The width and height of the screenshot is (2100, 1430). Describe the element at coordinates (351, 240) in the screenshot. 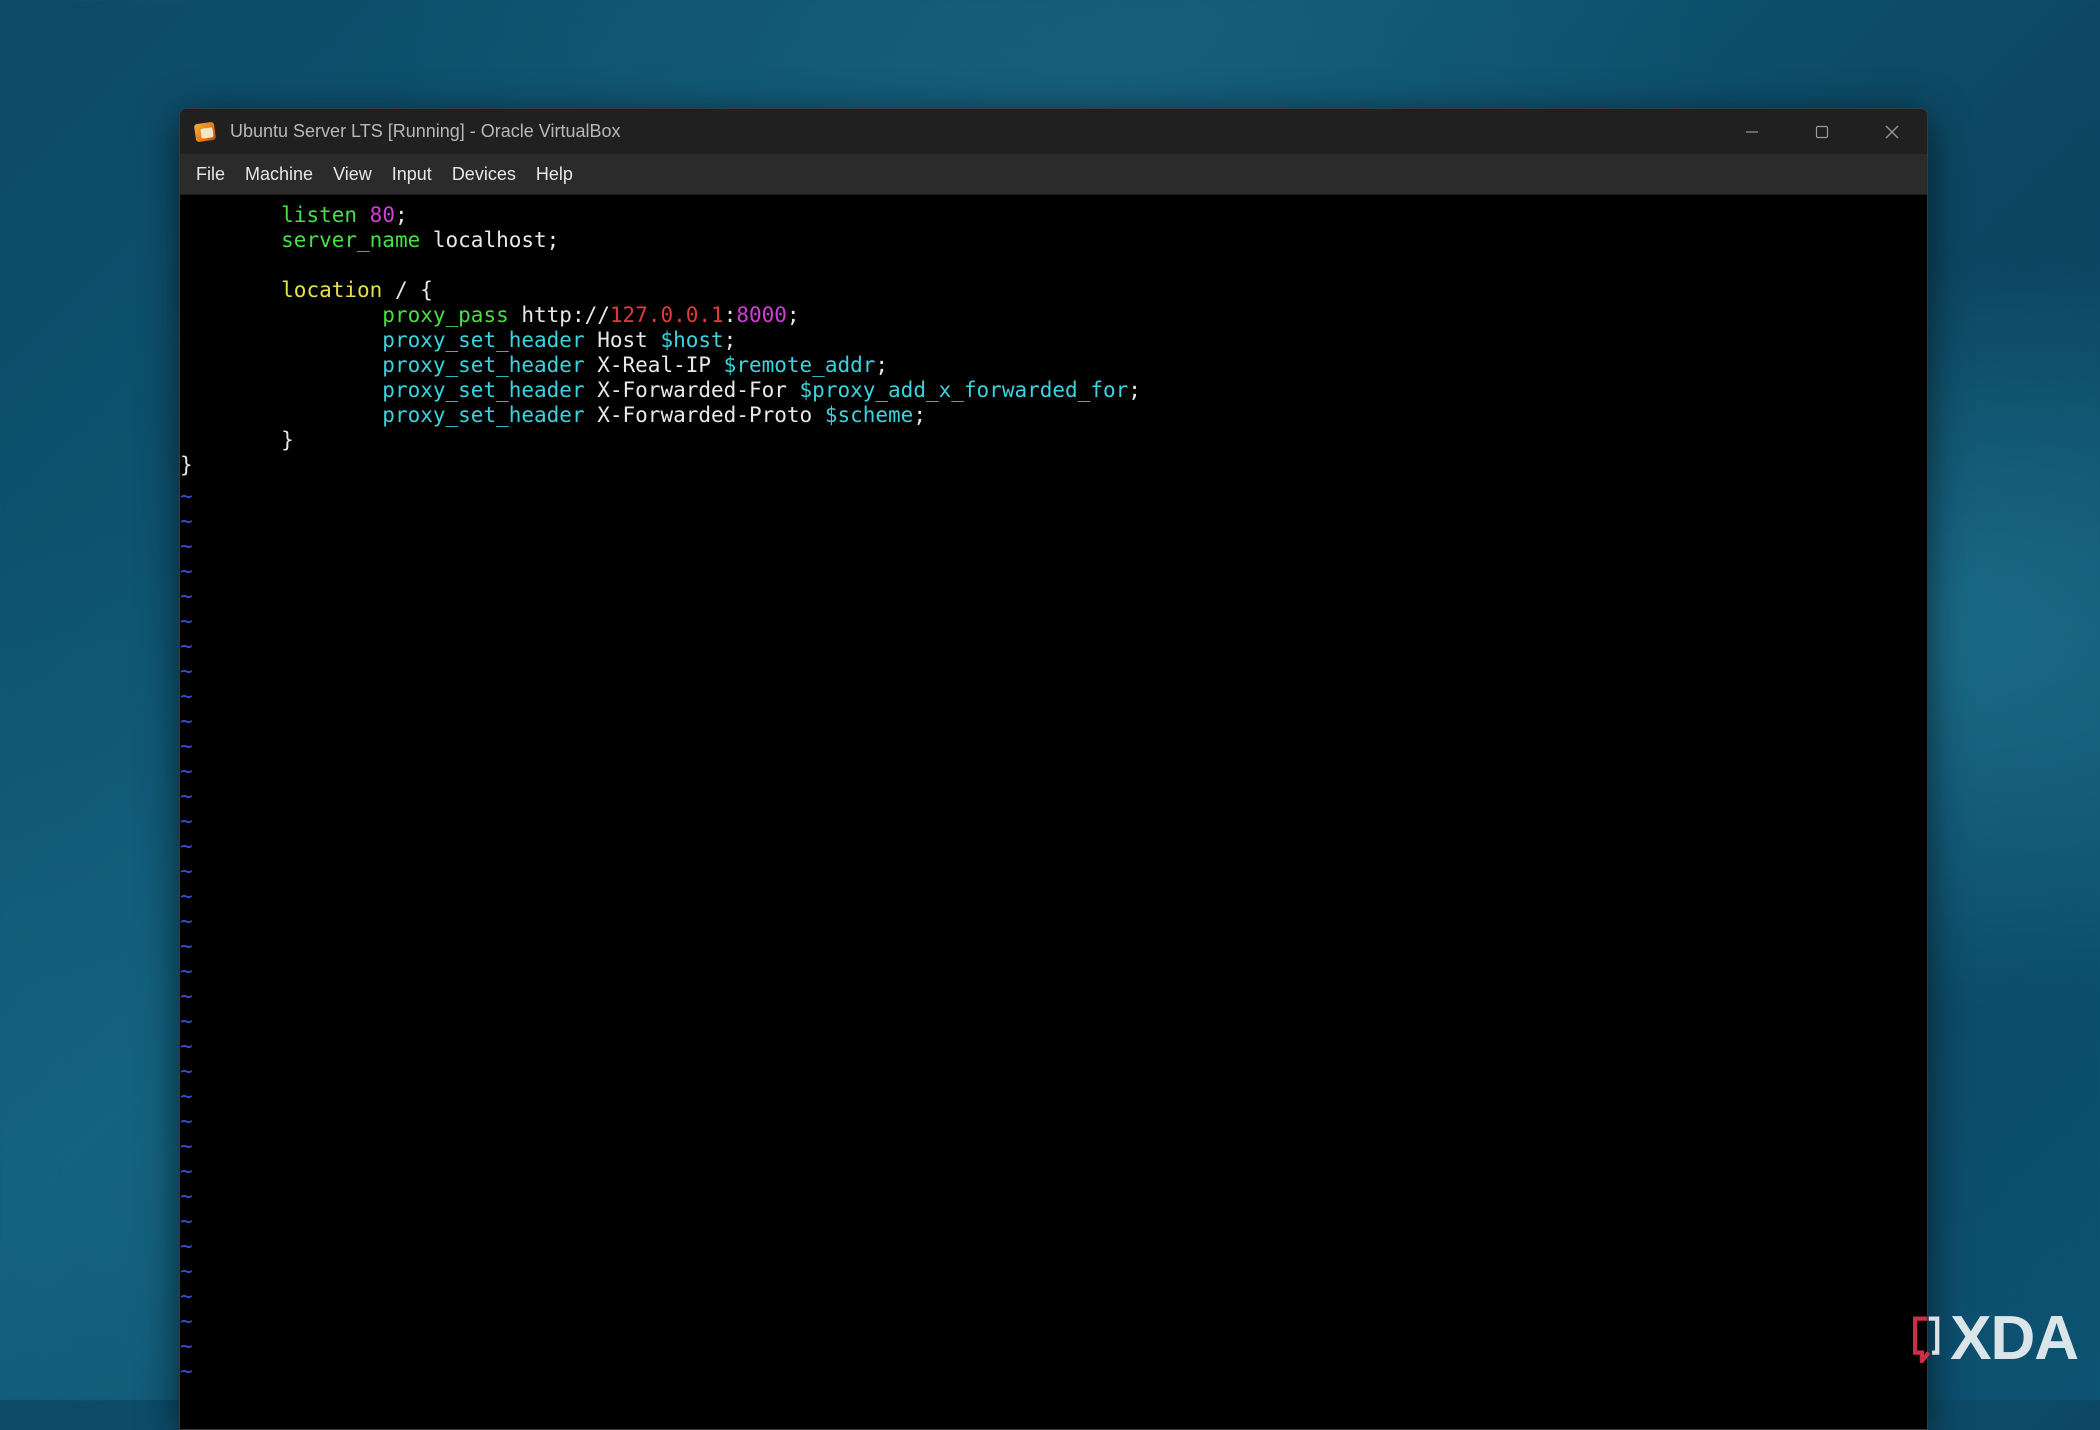

I see `code-token: server_name` at that location.